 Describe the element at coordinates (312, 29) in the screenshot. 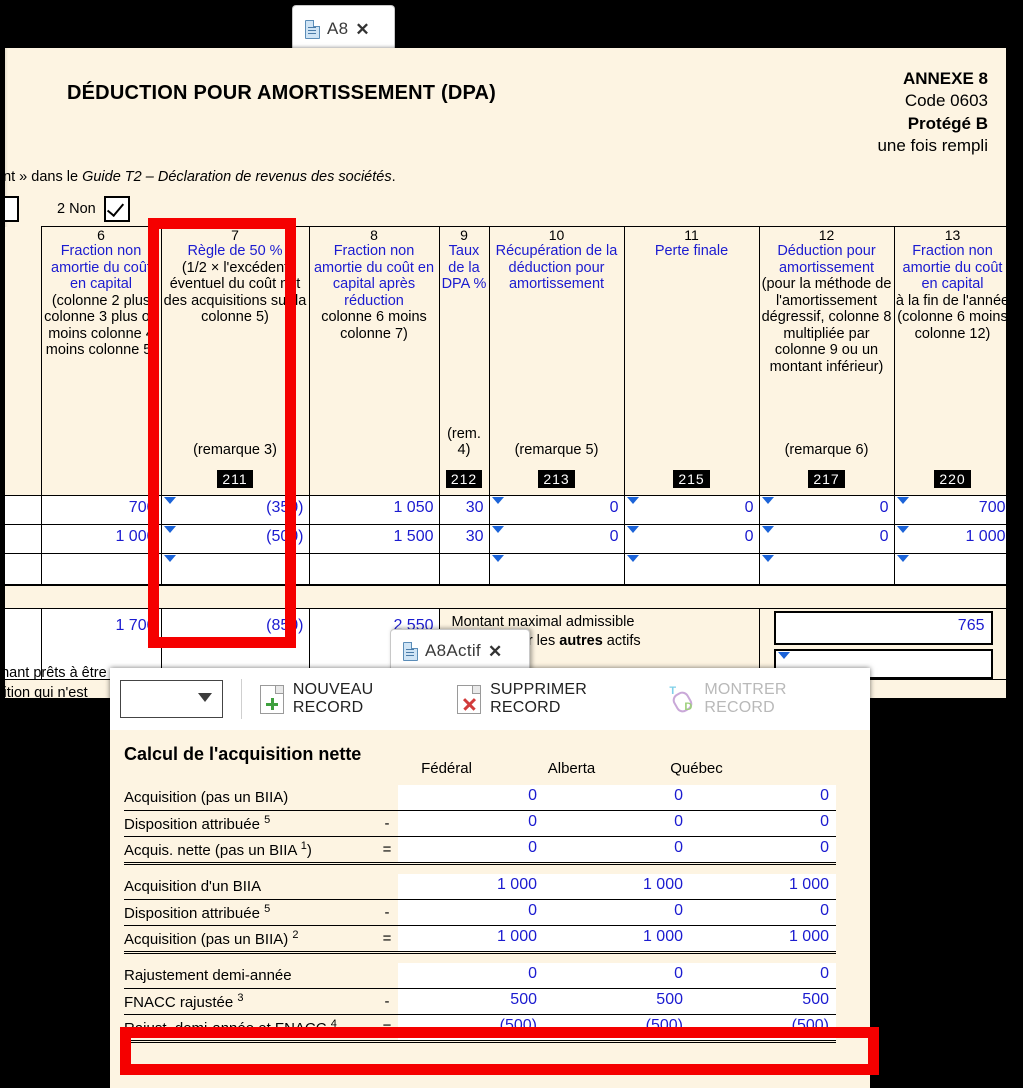

I see `document-icon` at that location.